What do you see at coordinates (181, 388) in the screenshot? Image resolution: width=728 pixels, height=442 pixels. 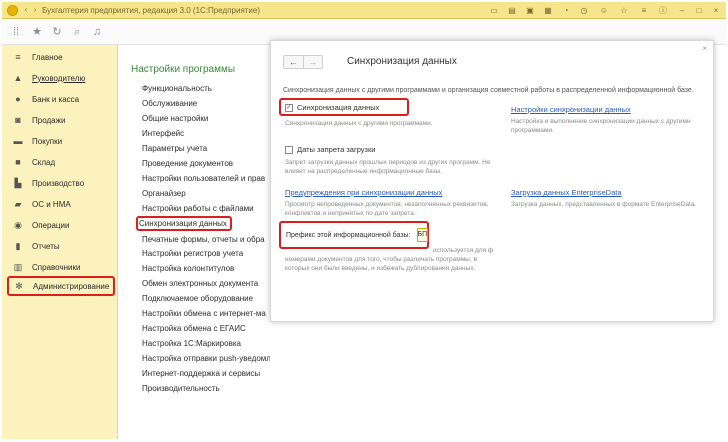 I see `settings-item: Производительность` at bounding box center [181, 388].